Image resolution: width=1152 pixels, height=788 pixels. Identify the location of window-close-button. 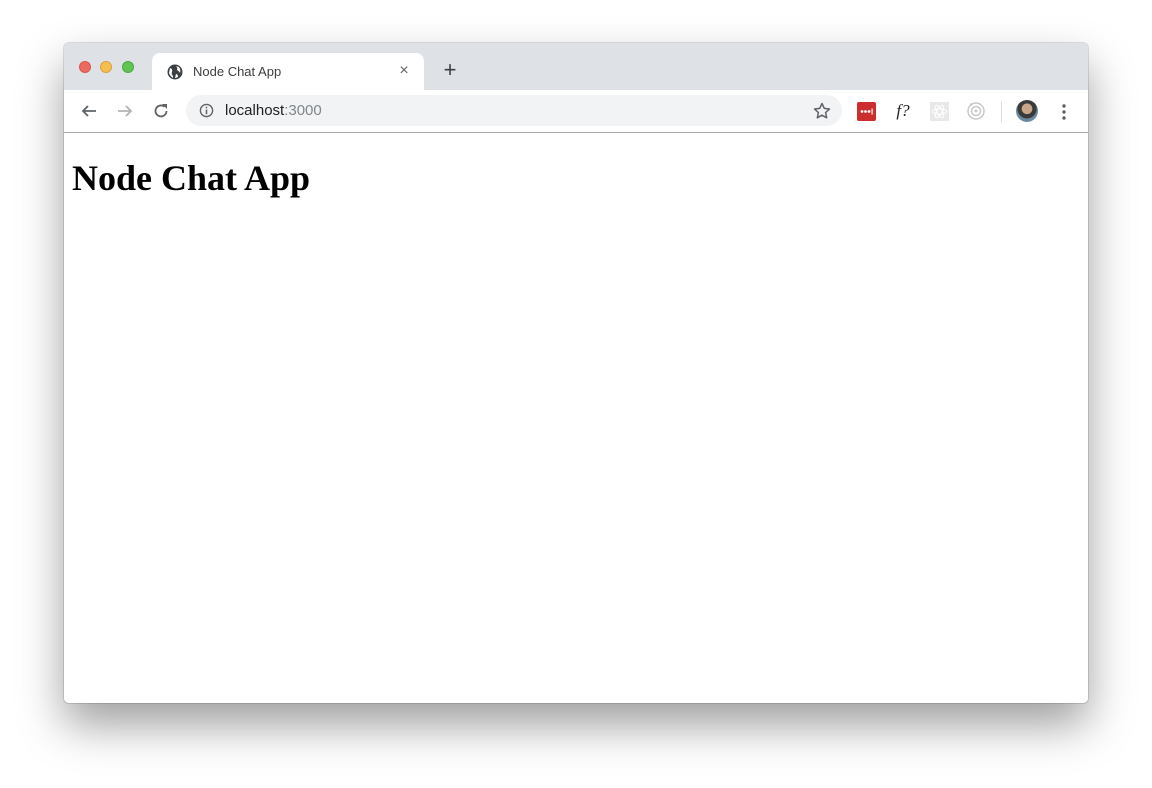
(85, 67).